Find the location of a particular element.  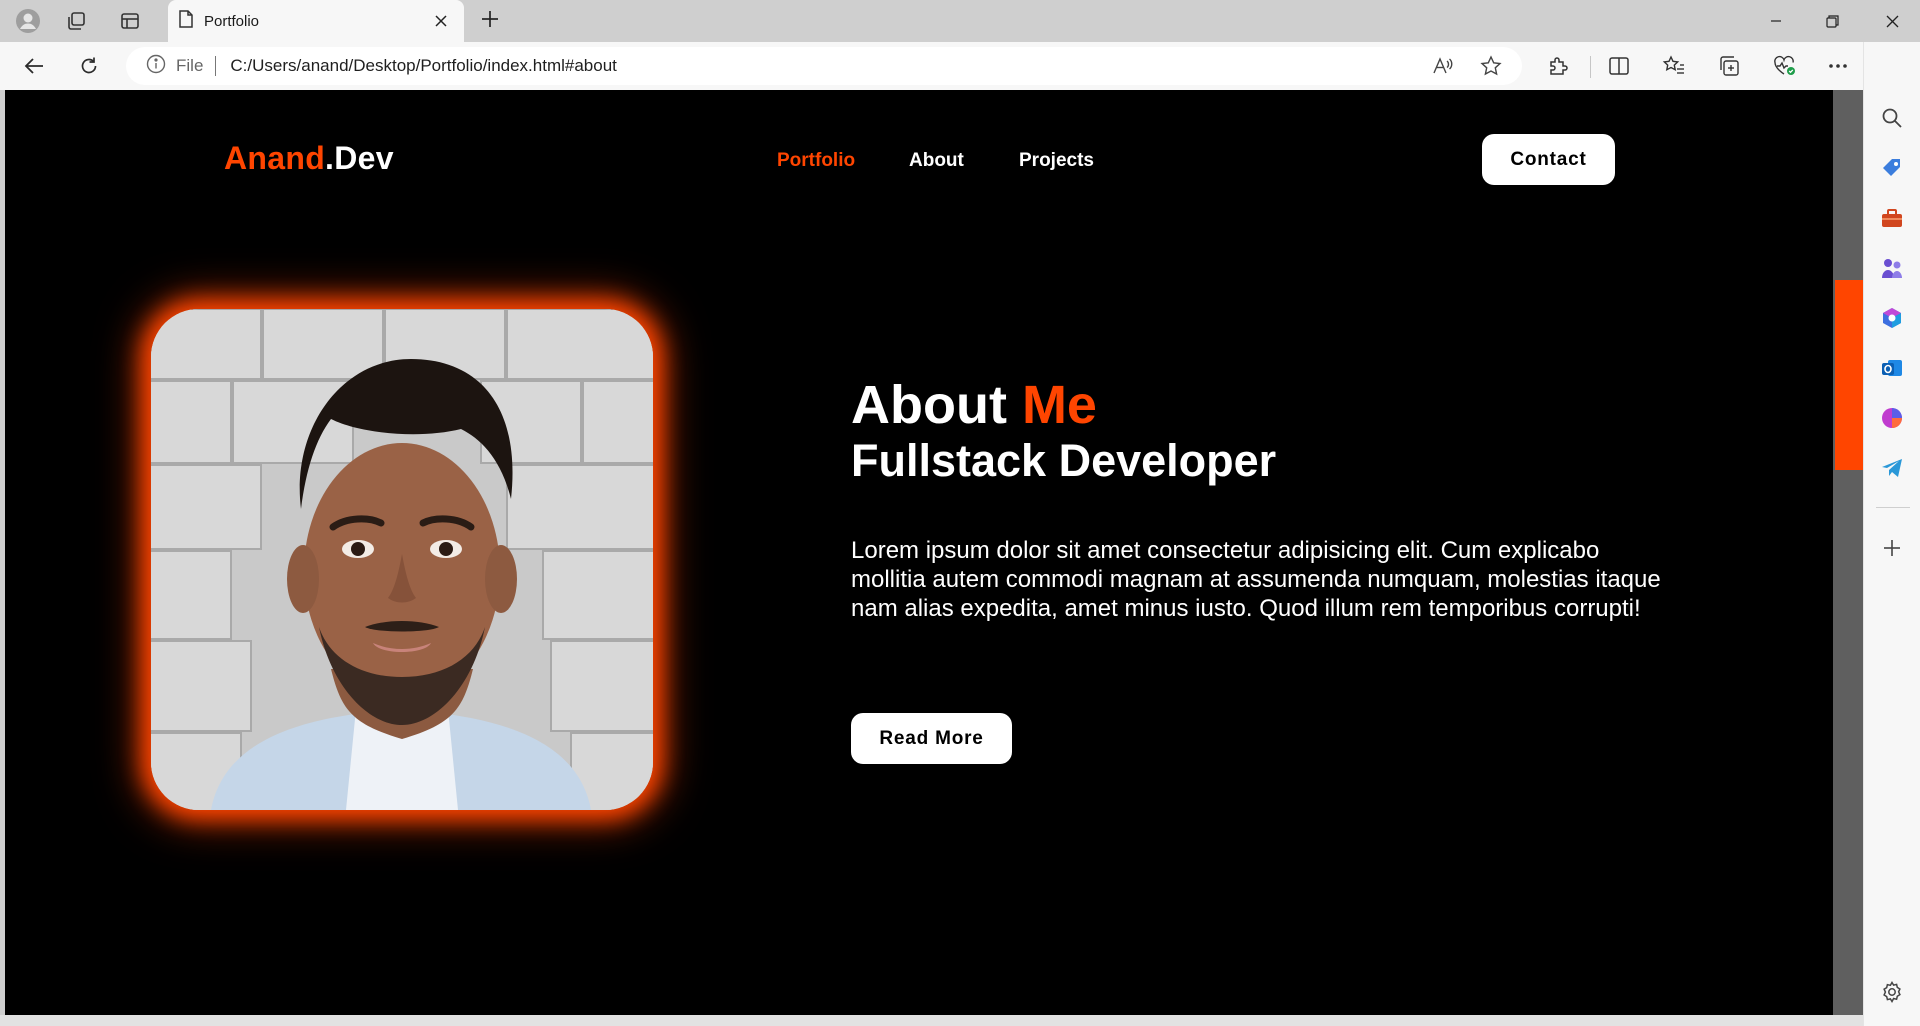

plus-icon is located at coordinates (490, 21).